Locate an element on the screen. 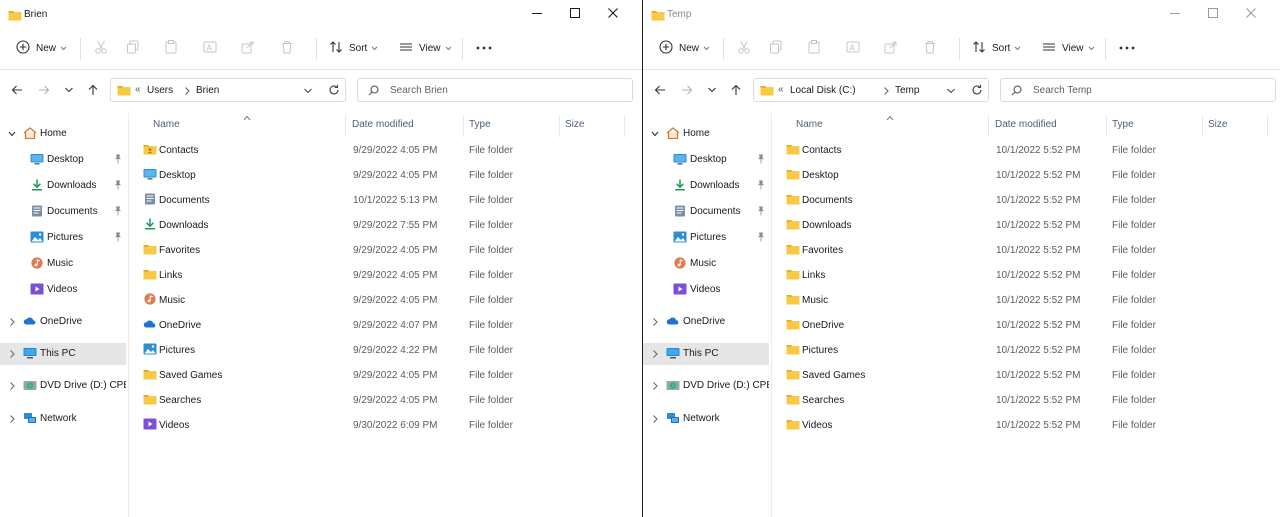 The height and width of the screenshot is (517, 1280). file-row: Favorites 9/29/2022 4:05 PM File folder is located at coordinates (385, 250).